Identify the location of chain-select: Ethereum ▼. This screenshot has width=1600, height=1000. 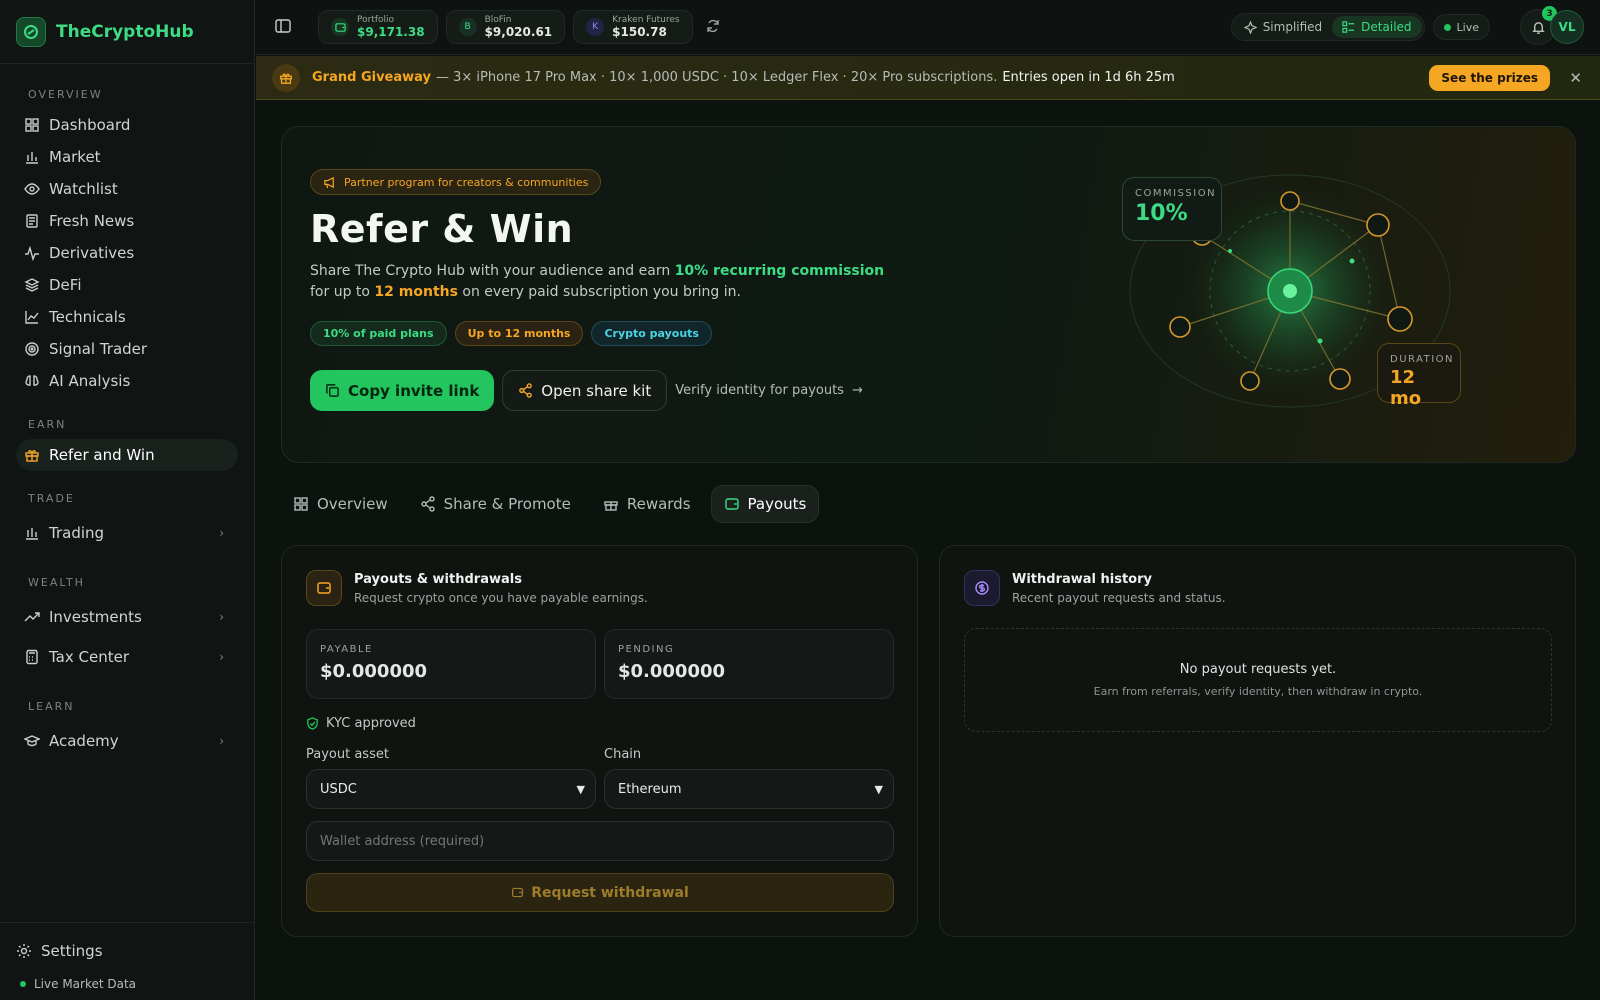
(749, 789).